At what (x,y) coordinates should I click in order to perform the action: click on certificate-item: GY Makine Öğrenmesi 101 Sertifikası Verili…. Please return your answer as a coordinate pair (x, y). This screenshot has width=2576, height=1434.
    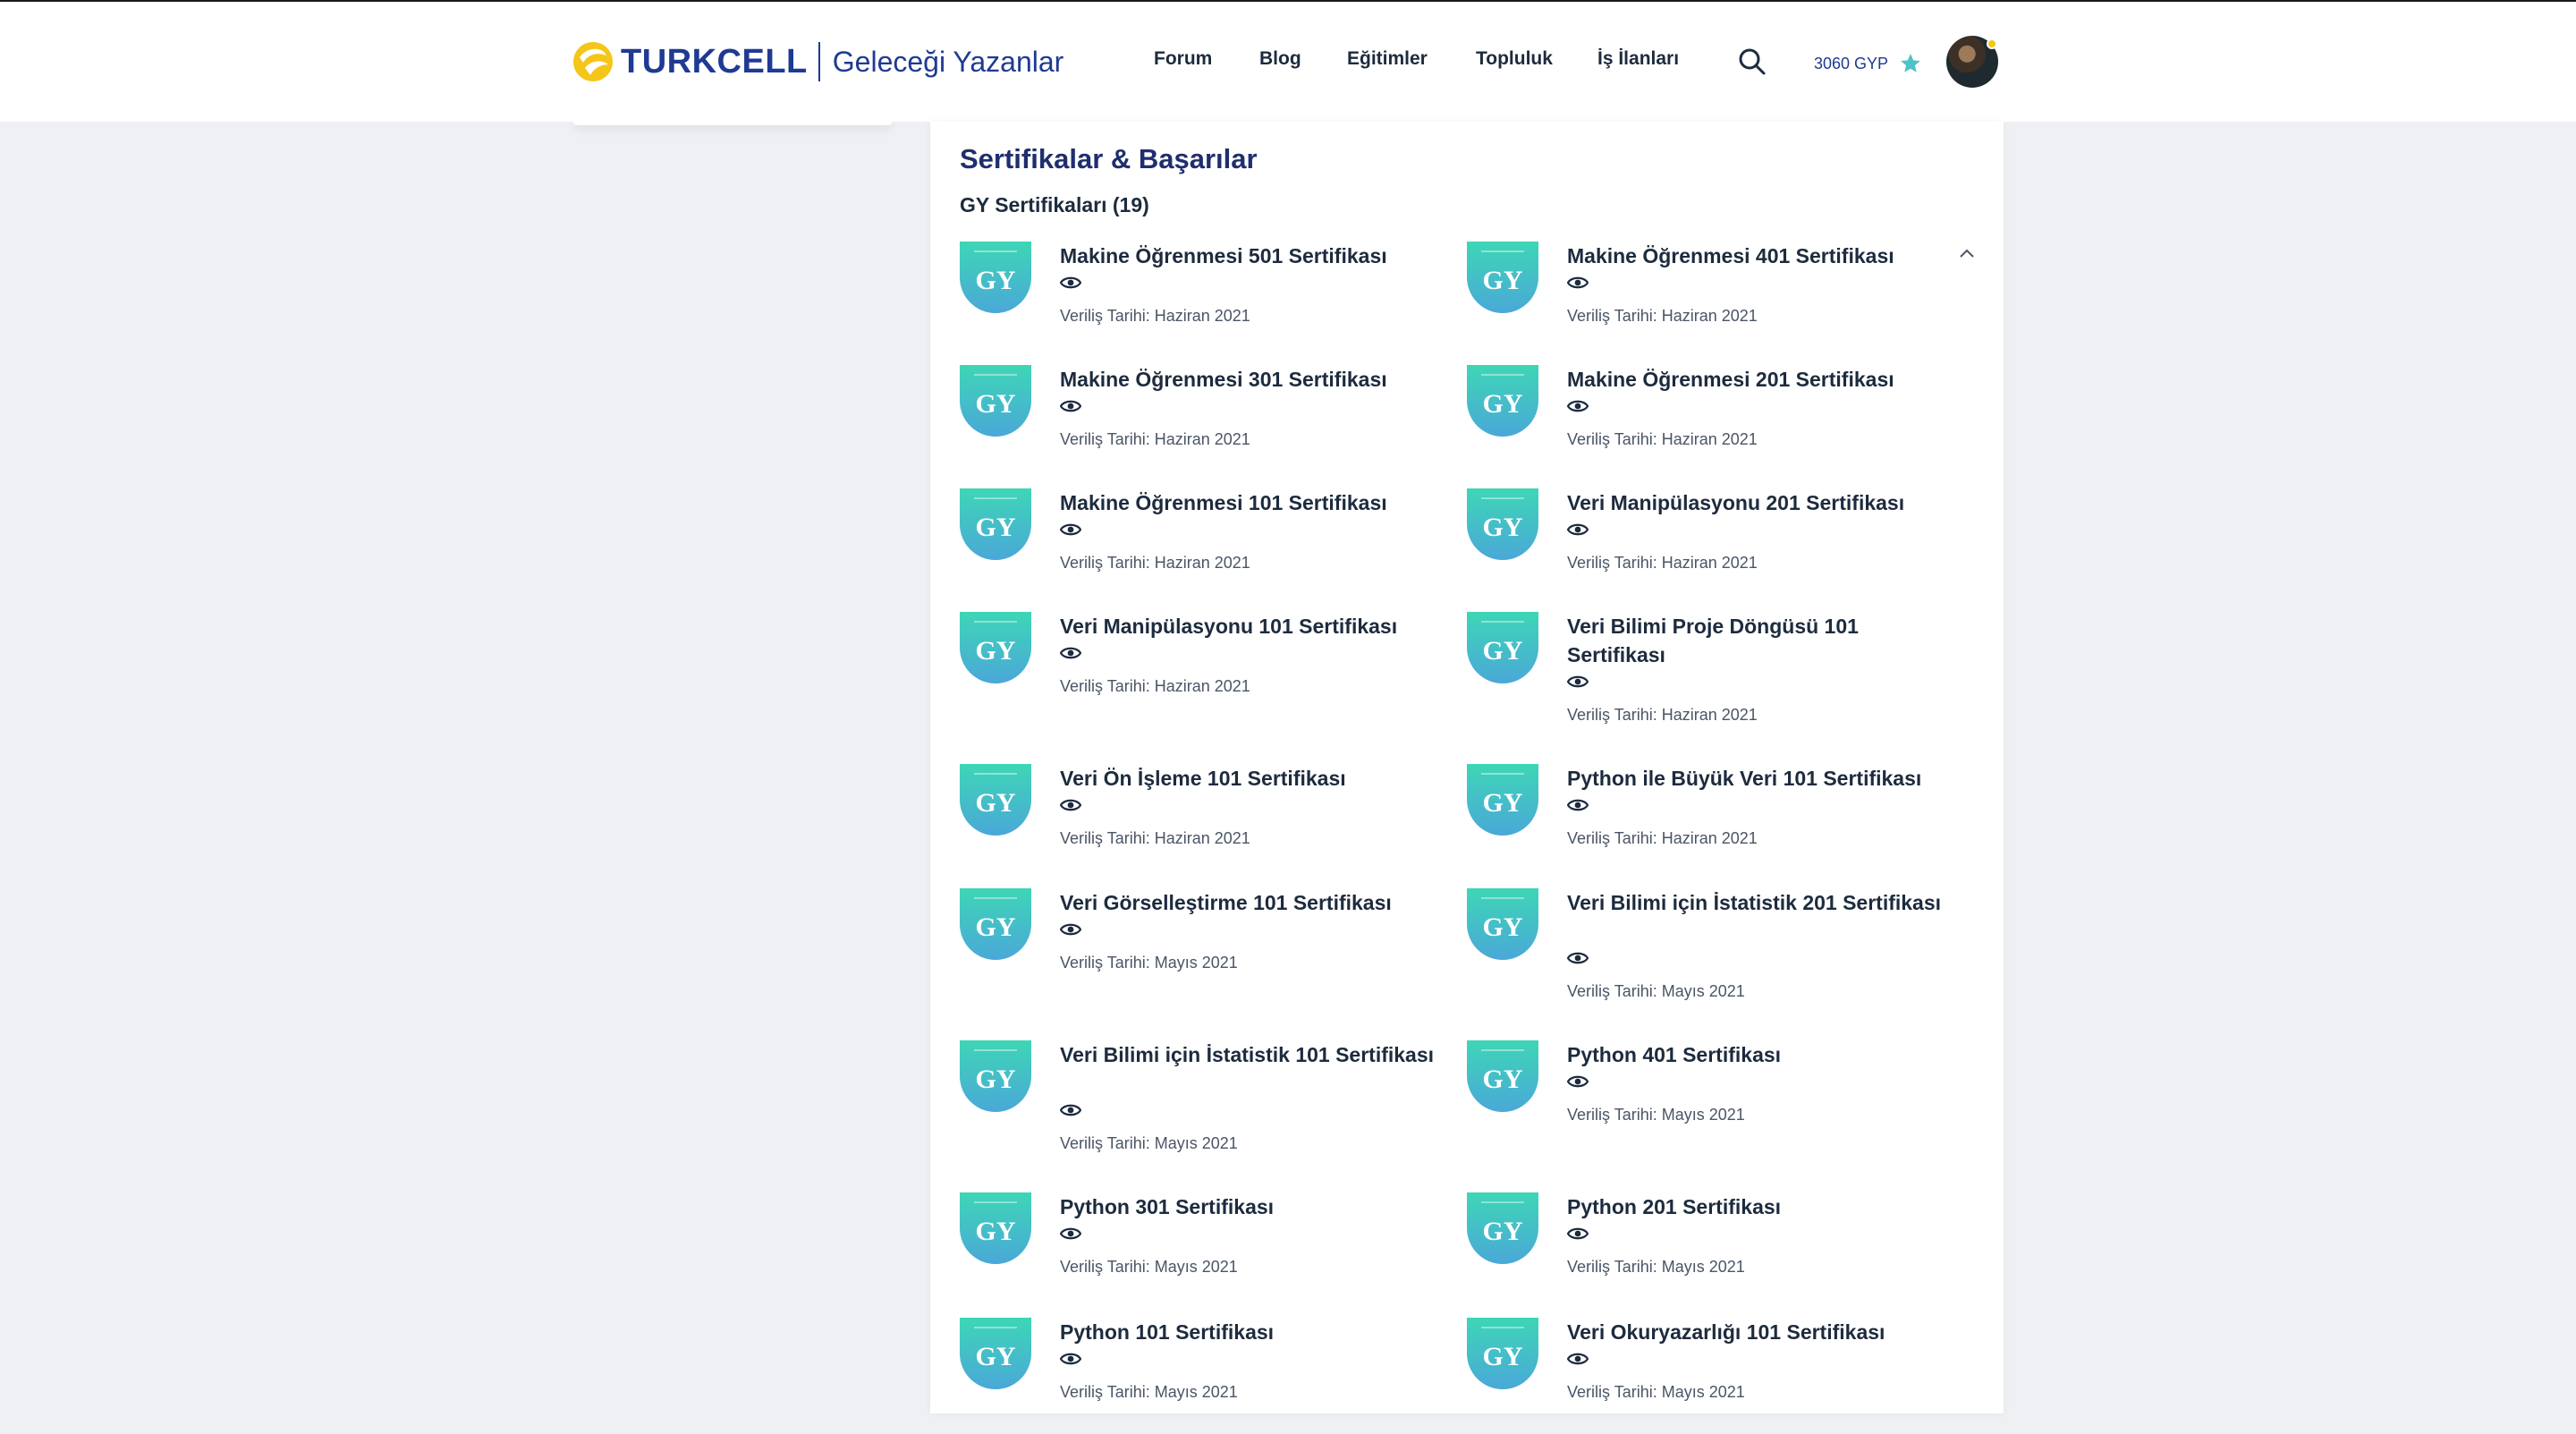
    Looking at the image, I should click on (1192, 546).